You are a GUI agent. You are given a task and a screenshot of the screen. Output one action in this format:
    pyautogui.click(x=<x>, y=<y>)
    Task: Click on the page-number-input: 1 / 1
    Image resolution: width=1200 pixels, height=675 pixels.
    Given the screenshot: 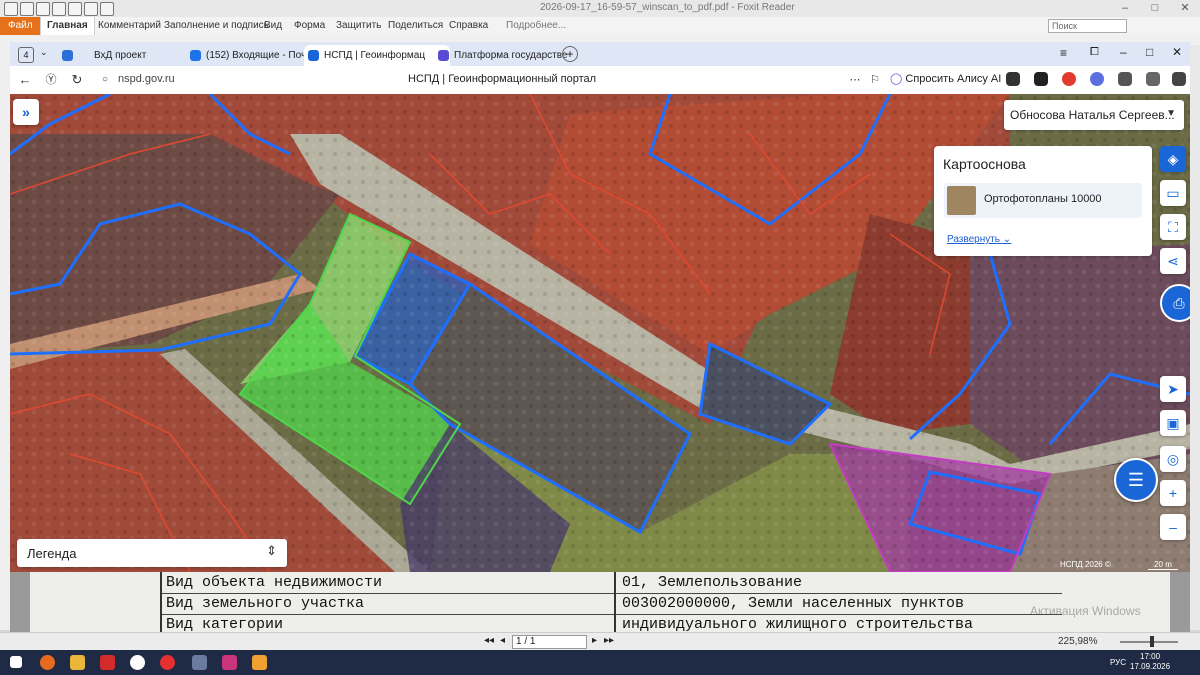 What is the action you would take?
    pyautogui.click(x=549, y=642)
    